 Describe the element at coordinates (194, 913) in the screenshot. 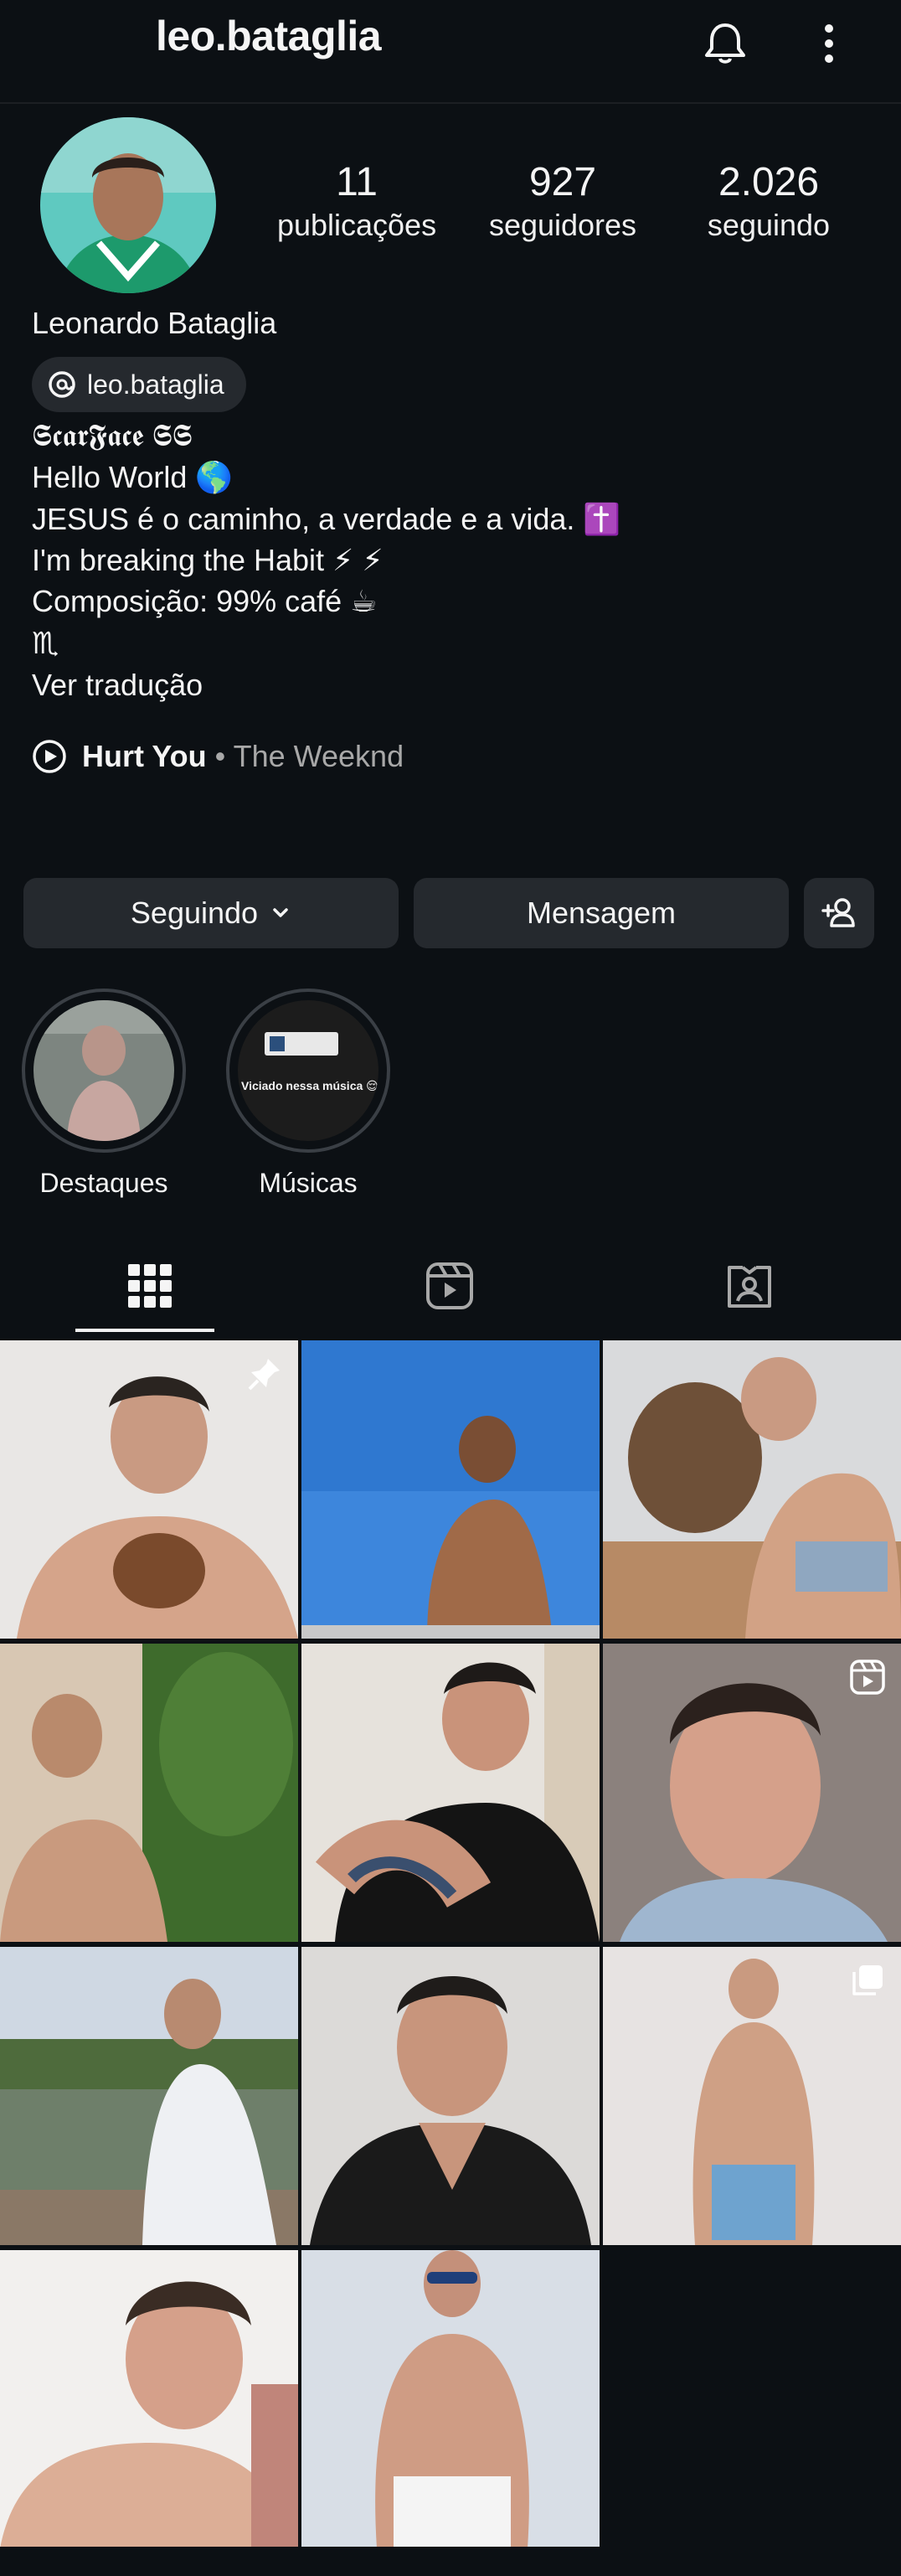

I see `following-button-label: Seguindo` at that location.